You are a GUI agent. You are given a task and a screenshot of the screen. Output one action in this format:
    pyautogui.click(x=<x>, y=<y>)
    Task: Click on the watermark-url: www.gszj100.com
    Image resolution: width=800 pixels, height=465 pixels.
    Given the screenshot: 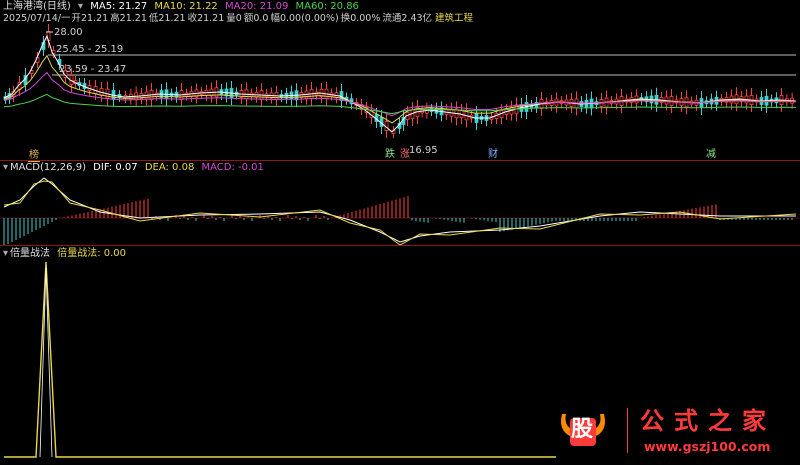 What is the action you would take?
    pyautogui.click(x=707, y=446)
    